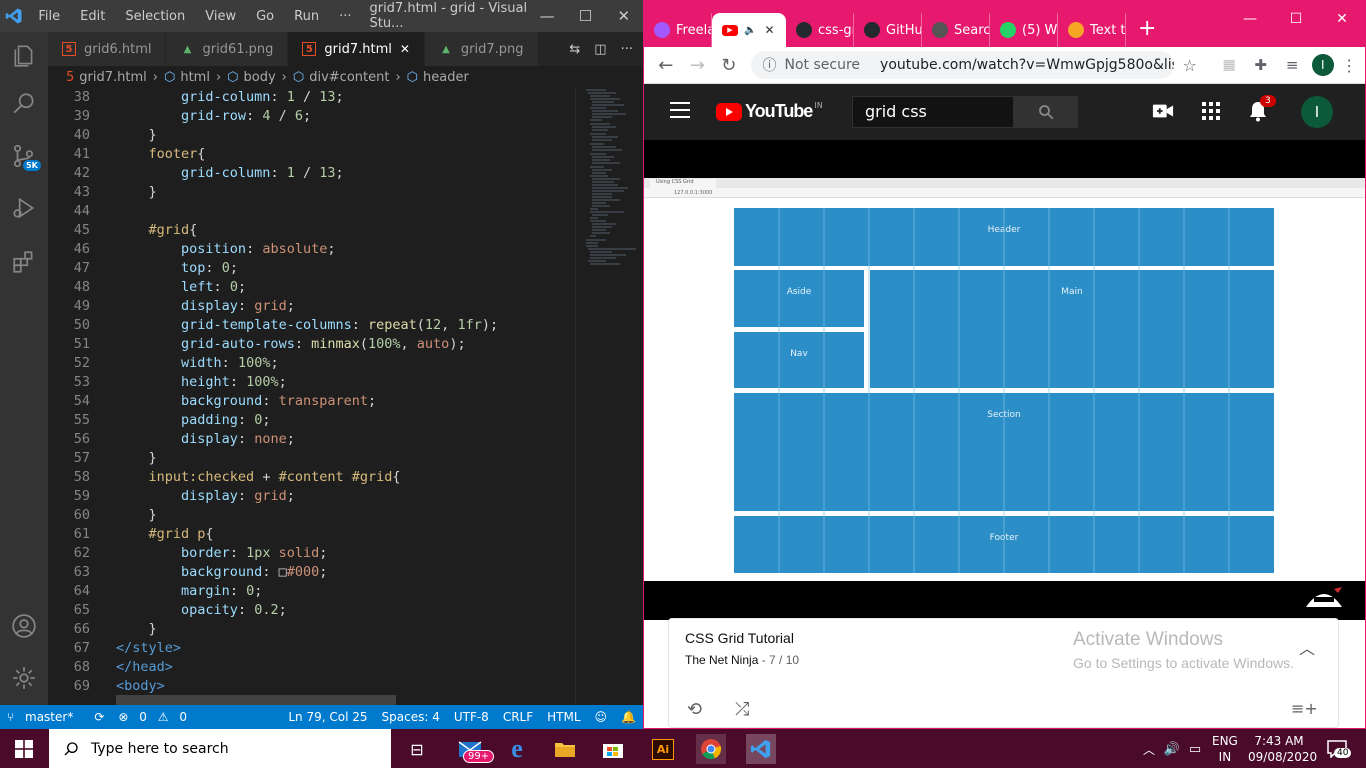 Image resolution: width=1366 pixels, height=768 pixels. What do you see at coordinates (517, 749) in the screenshot?
I see `edge-browser-icon: e` at bounding box center [517, 749].